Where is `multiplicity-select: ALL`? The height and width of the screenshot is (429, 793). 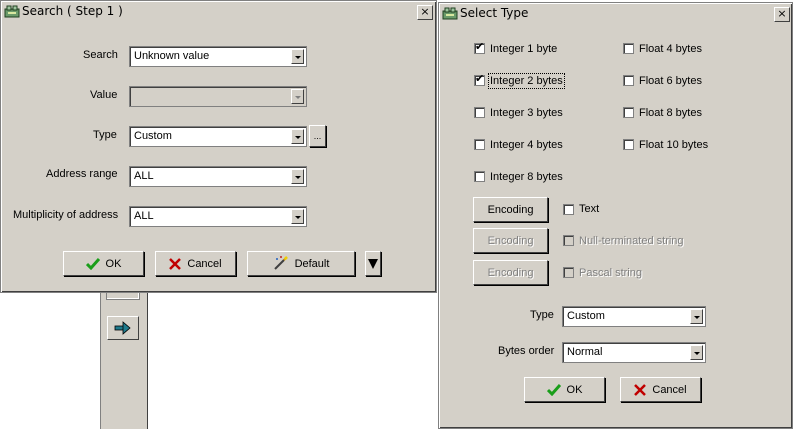
multiplicity-select: ALL is located at coordinates (218, 216).